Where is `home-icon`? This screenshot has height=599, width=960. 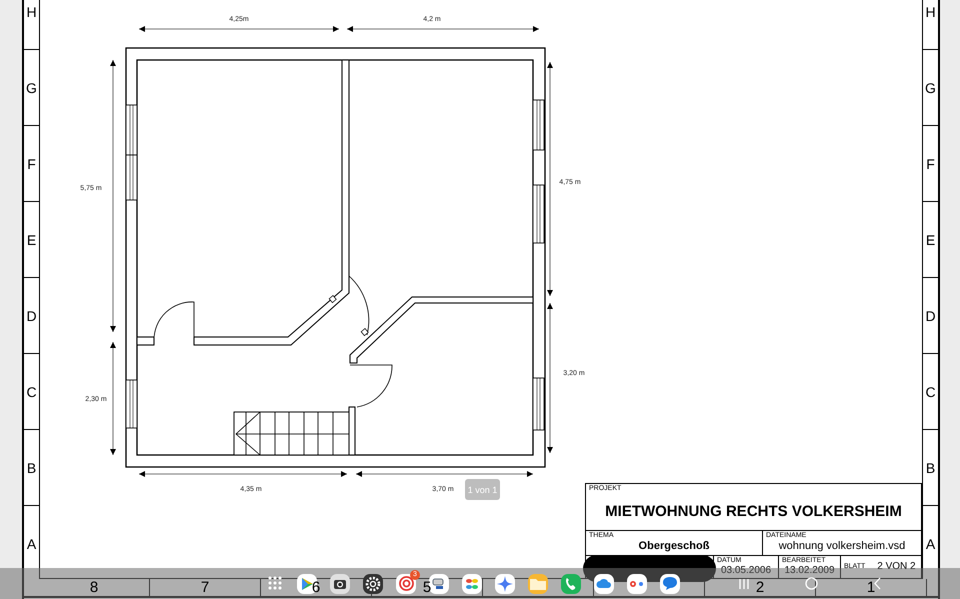 home-icon is located at coordinates (811, 583).